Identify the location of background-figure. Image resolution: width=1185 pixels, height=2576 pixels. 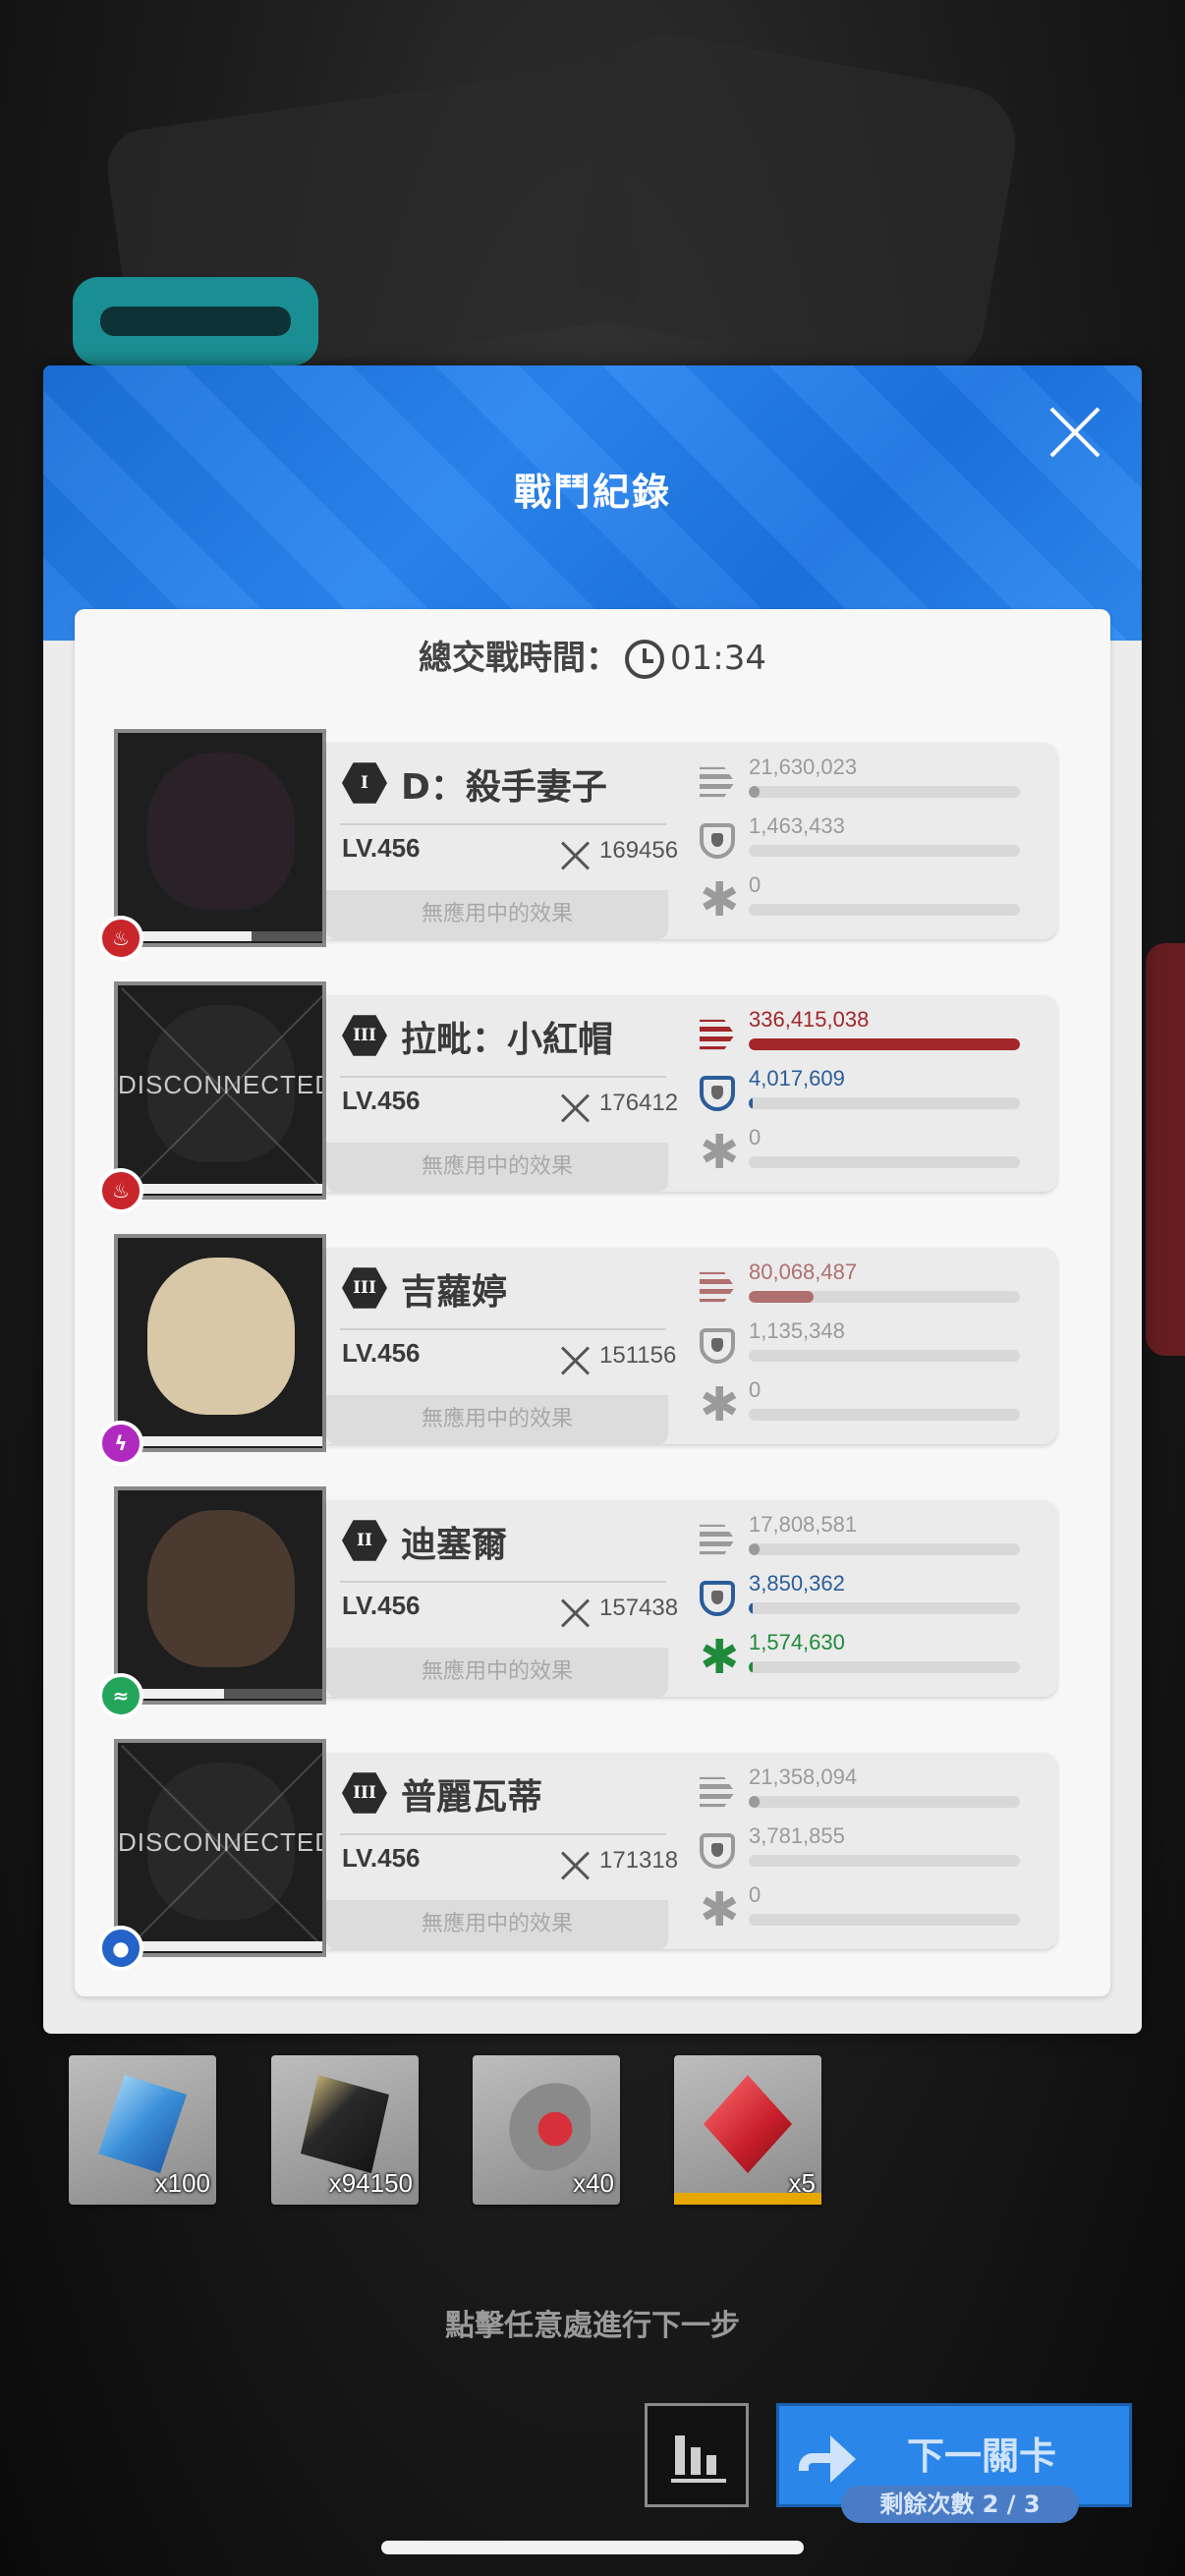
(796, 206).